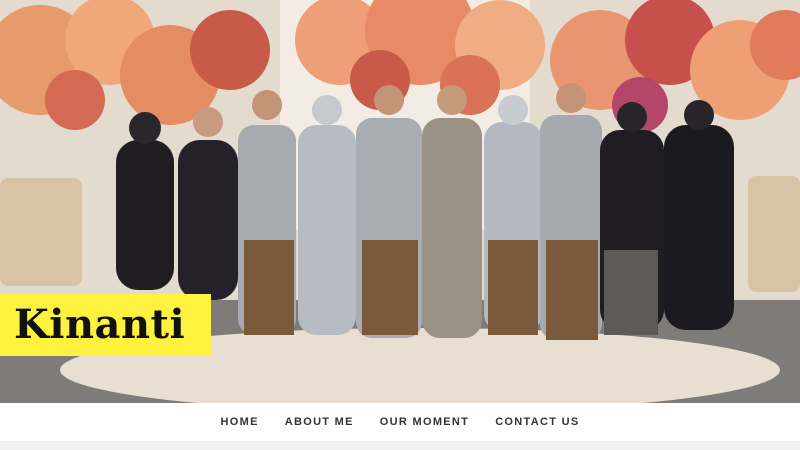  What do you see at coordinates (774, 234) in the screenshot?
I see `chair-right` at bounding box center [774, 234].